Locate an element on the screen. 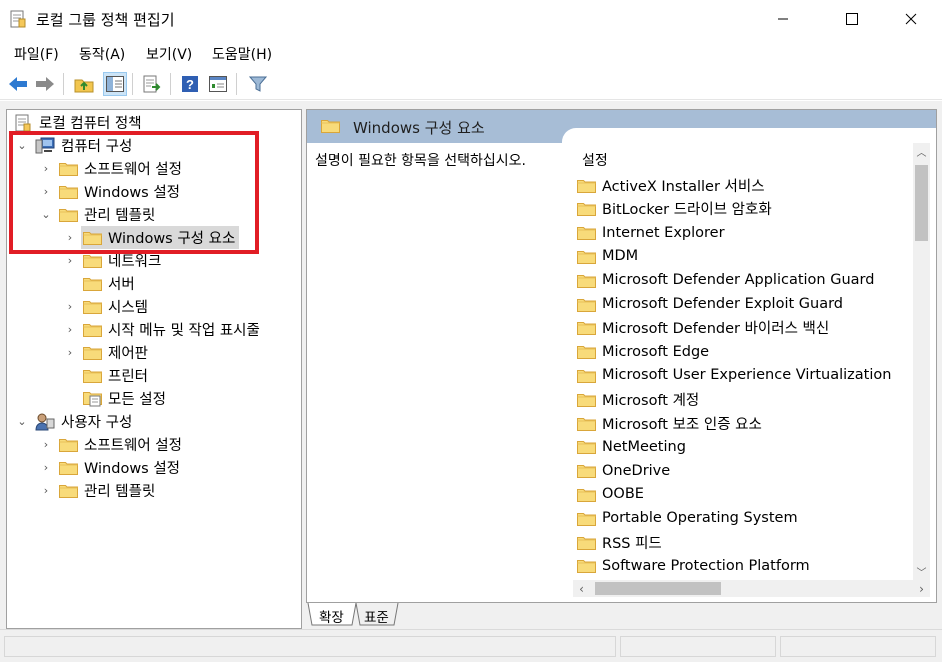  scroll-down-icon: ﹀ is located at coordinates (921, 571).